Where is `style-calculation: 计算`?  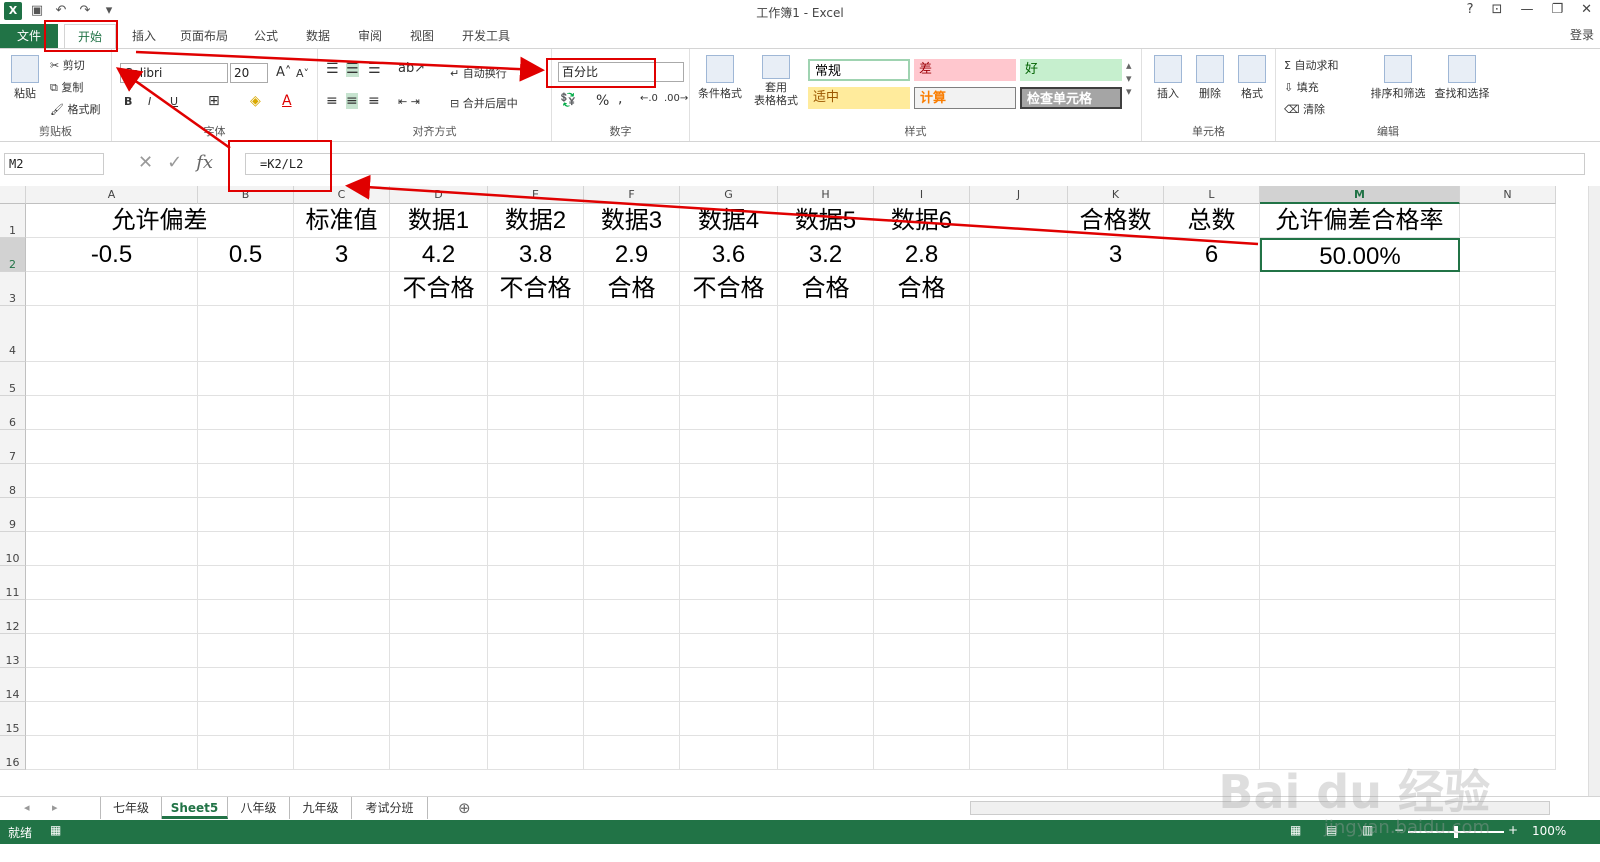 style-calculation: 计算 is located at coordinates (965, 98).